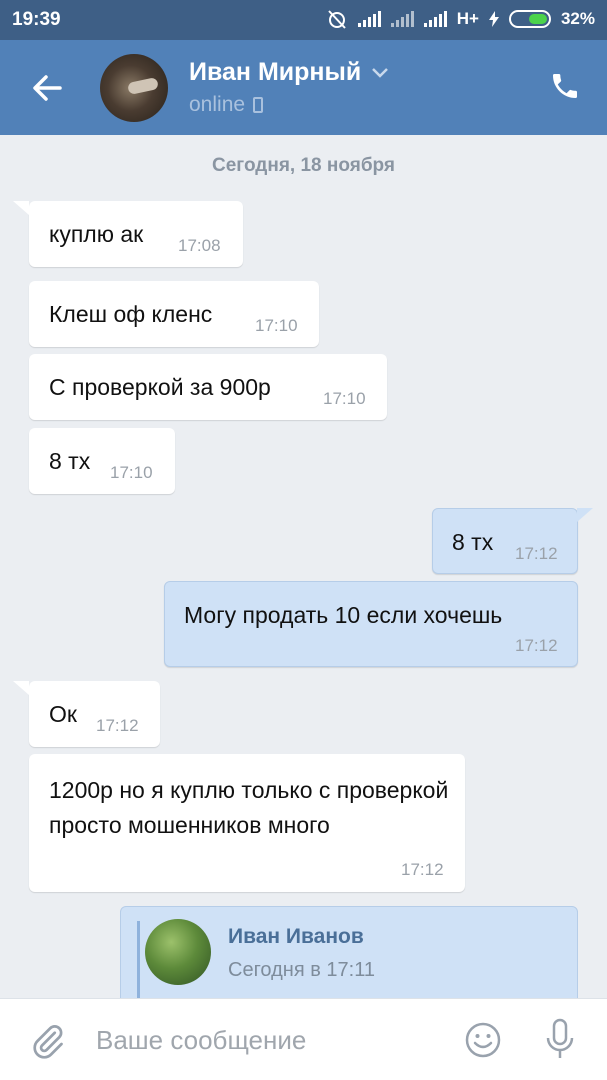 This screenshot has height=1080, width=607. What do you see at coordinates (102, 461) in the screenshot?
I see `message-incoming: 8 тх 17:10` at bounding box center [102, 461].